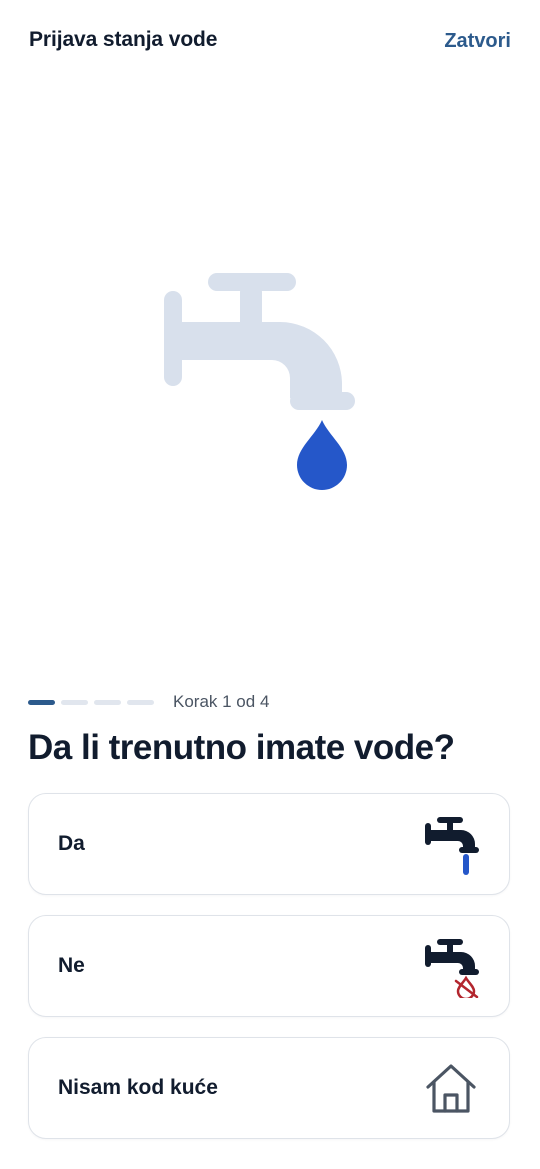 This screenshot has height=1169, width=540. What do you see at coordinates (269, 844) in the screenshot?
I see `option-yes: Da` at bounding box center [269, 844].